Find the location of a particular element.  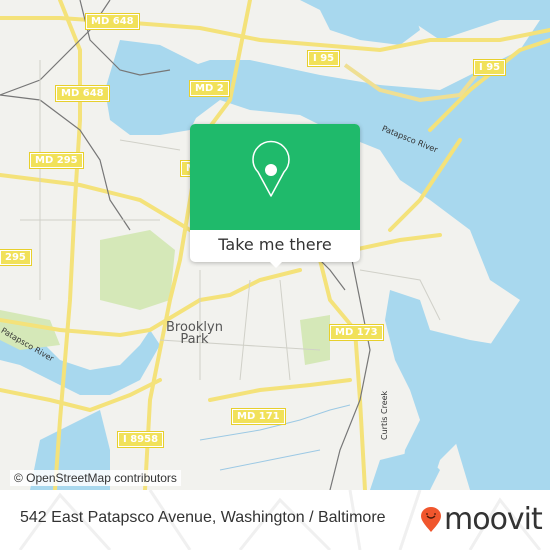

road-shield-i95-mid: I 95 is located at coordinates (323, 58).